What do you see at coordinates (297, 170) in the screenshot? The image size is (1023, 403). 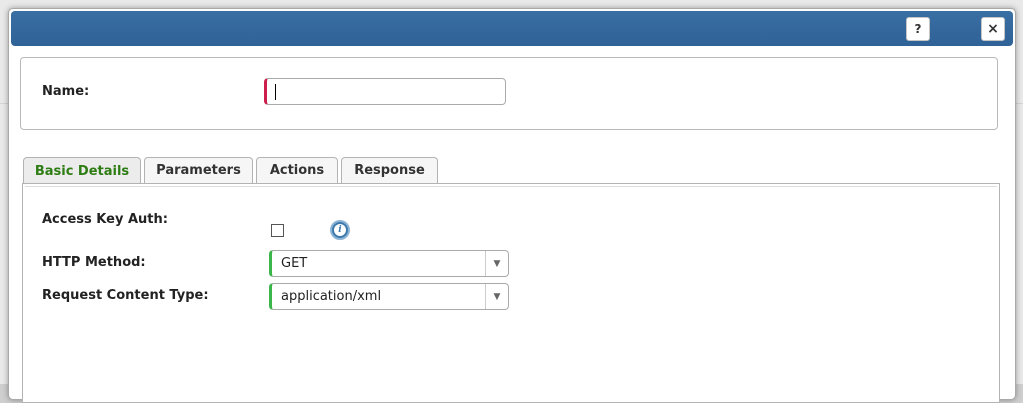 I see `tab-actions: Actions` at bounding box center [297, 170].